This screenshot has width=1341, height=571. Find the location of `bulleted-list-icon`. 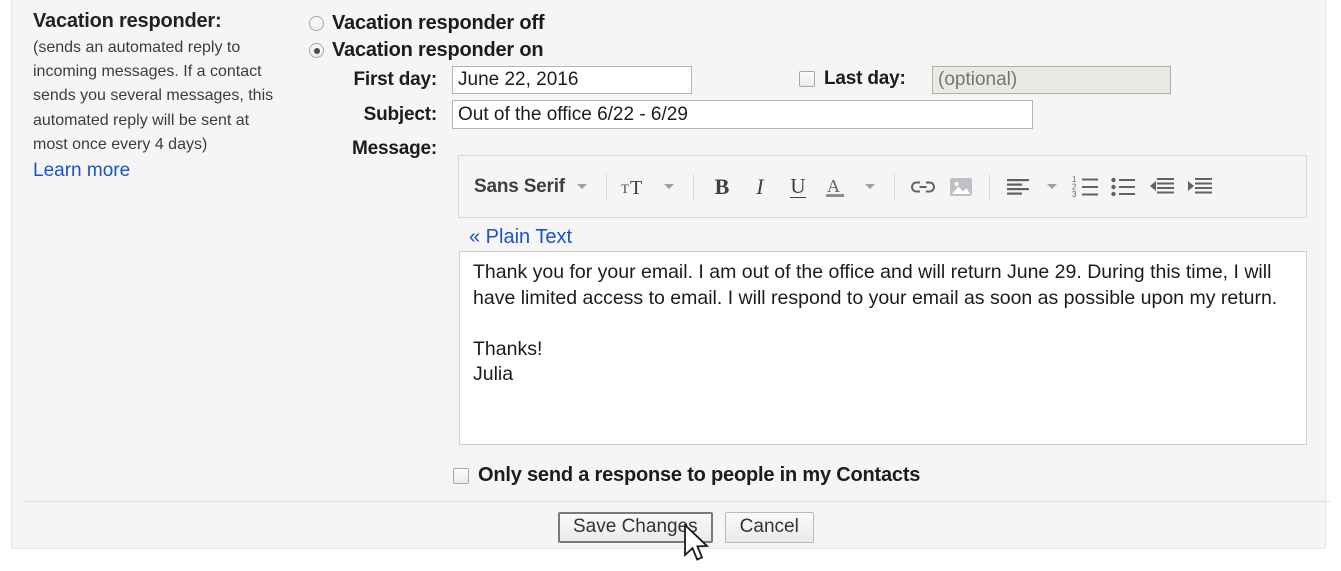

bulleted-list-icon is located at coordinates (1124, 187).